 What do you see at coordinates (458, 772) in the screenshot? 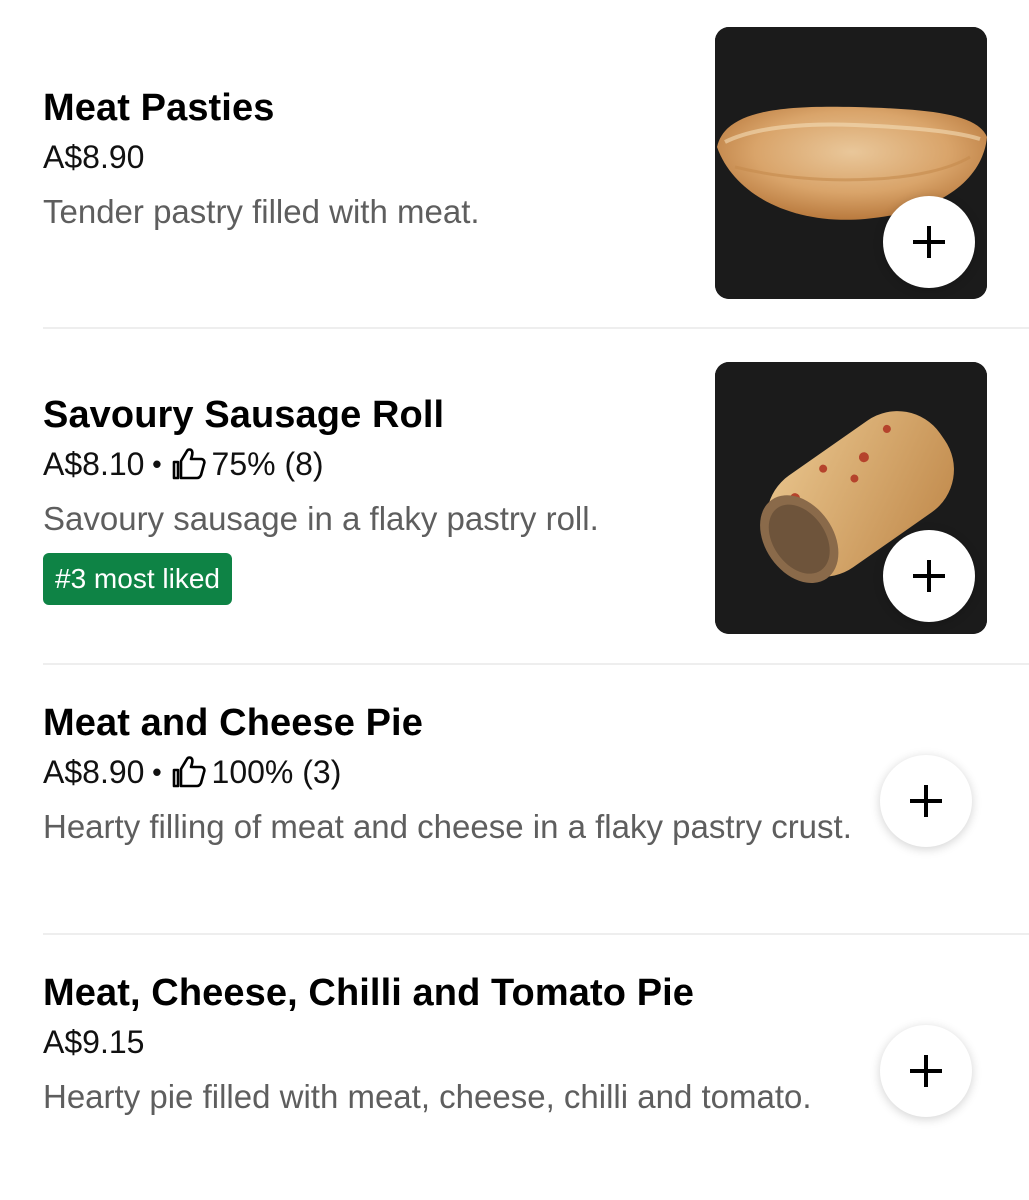
I see `item-meta: A$8.90 • 100% (3)` at bounding box center [458, 772].